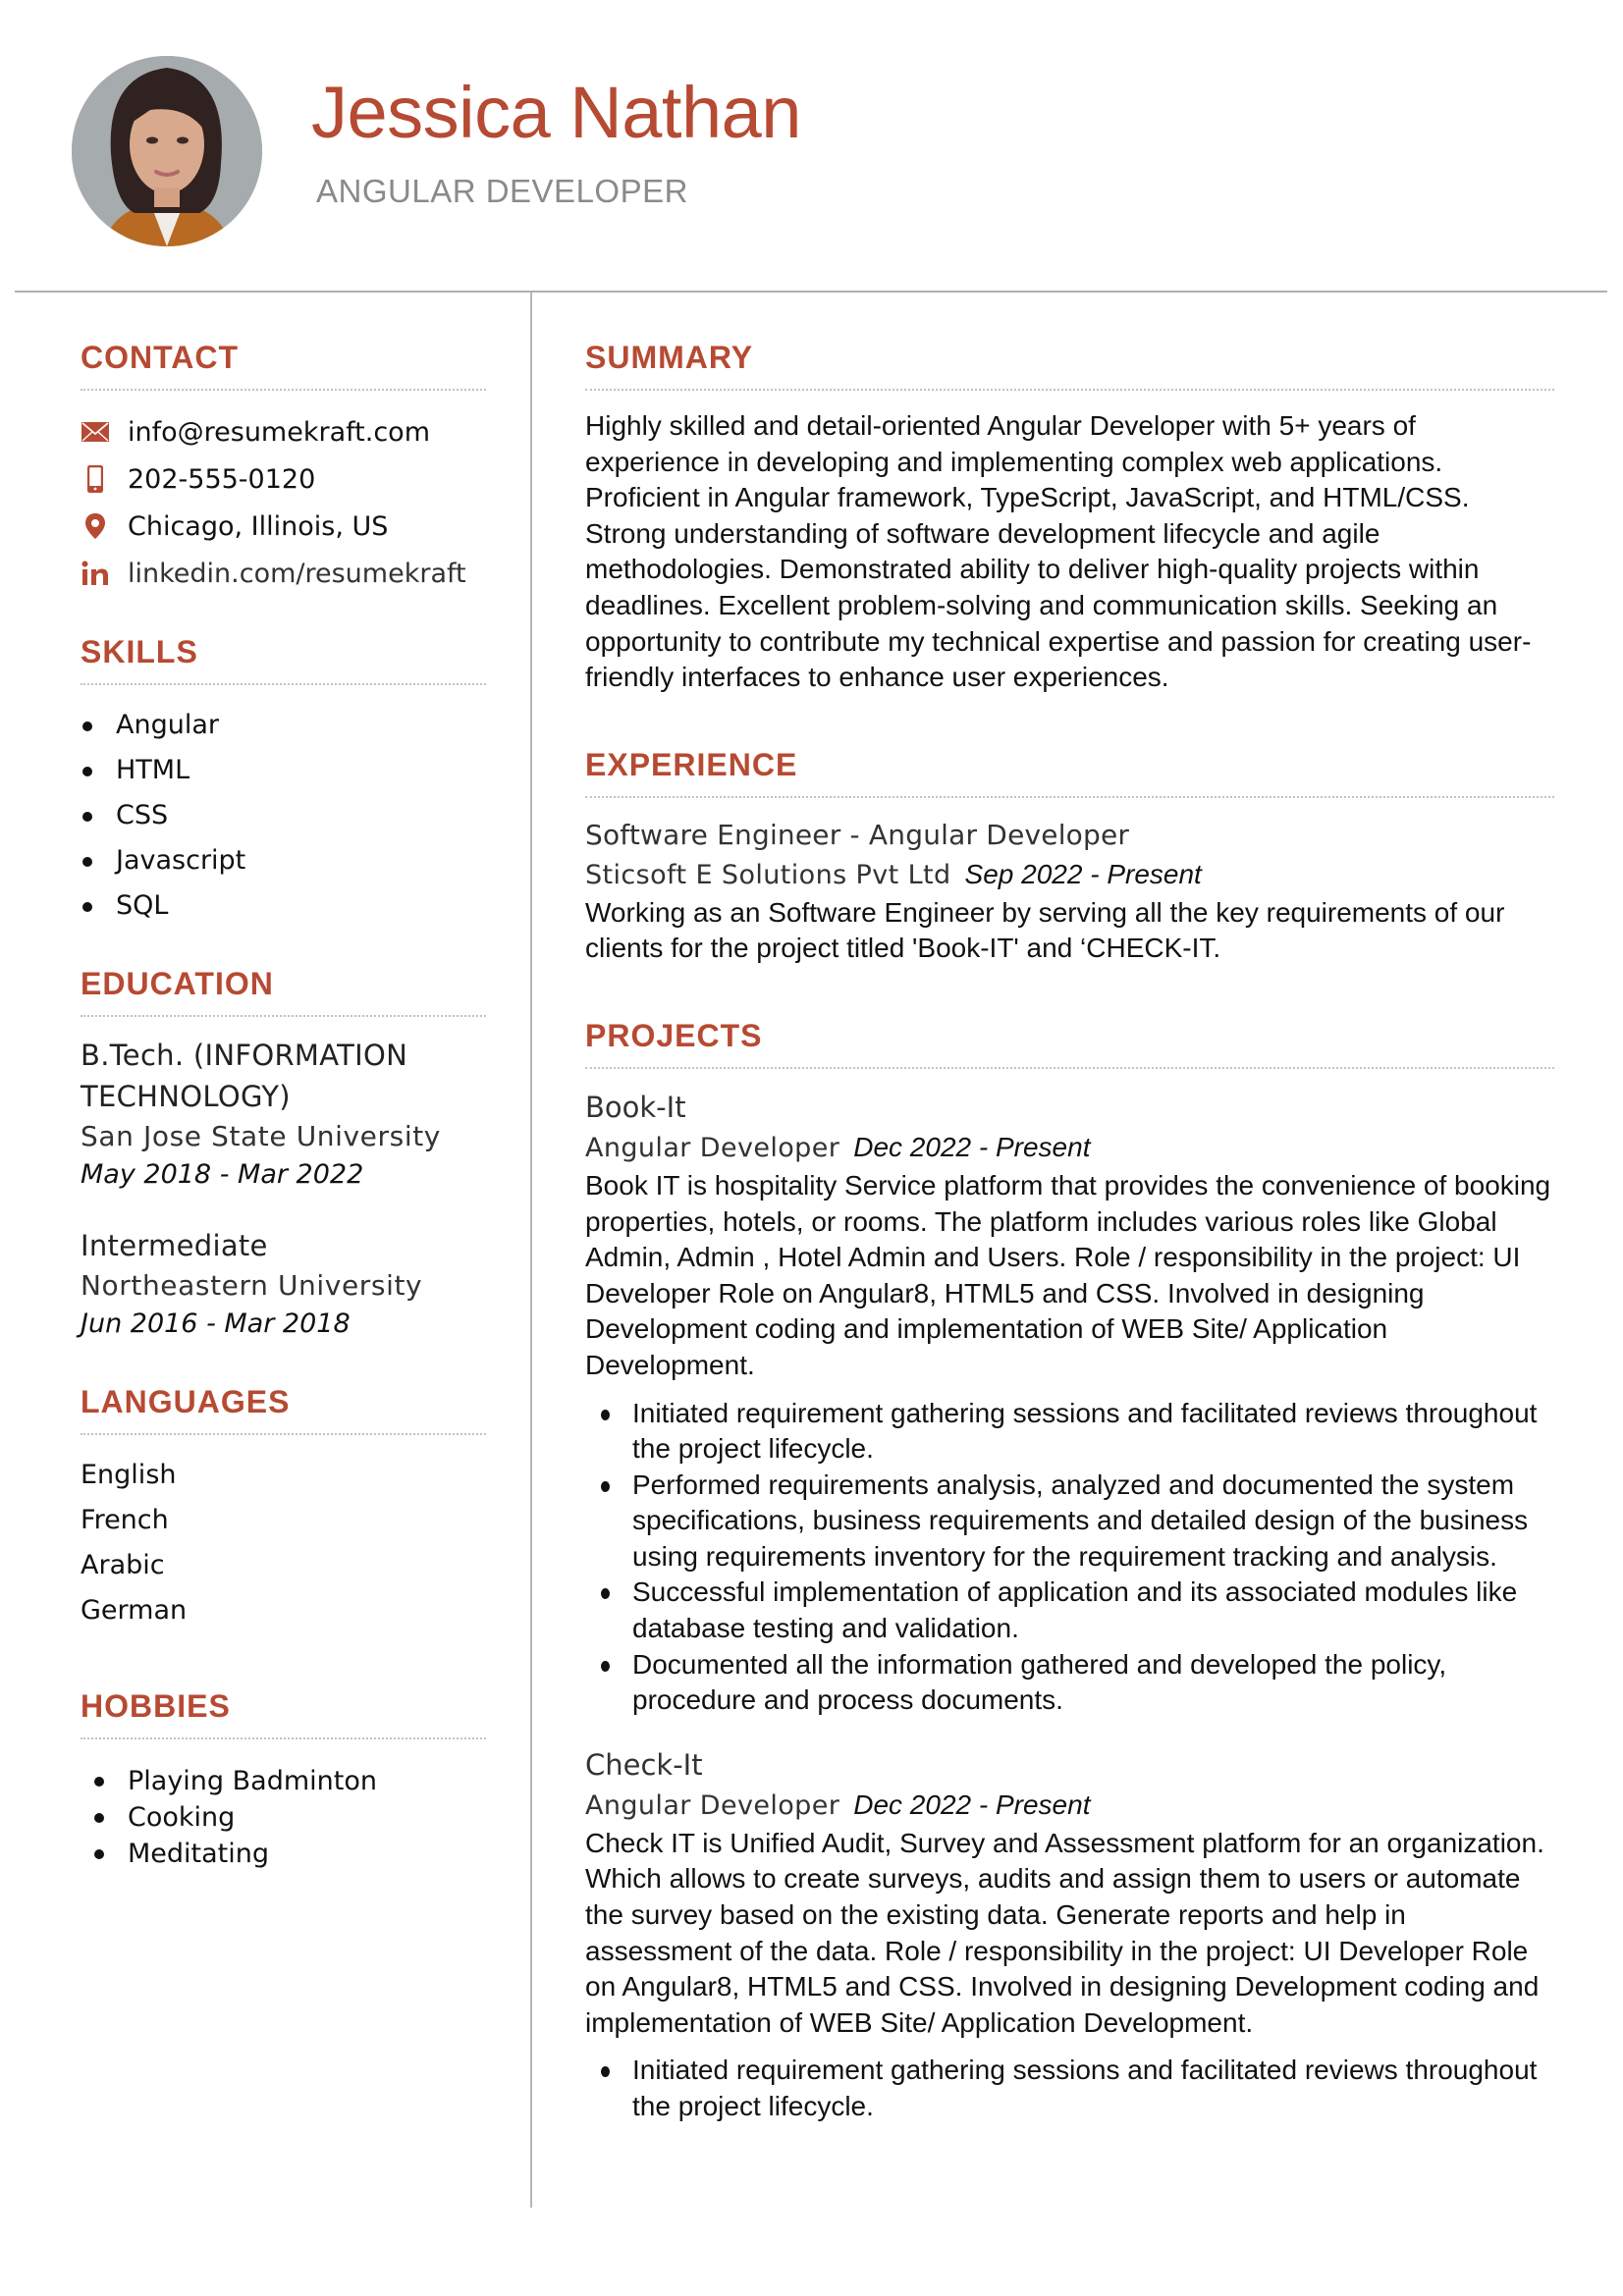 This screenshot has height=2296, width=1623. What do you see at coordinates (1069, 1045) in the screenshot?
I see `section-heading-projects: PROJECTS` at bounding box center [1069, 1045].